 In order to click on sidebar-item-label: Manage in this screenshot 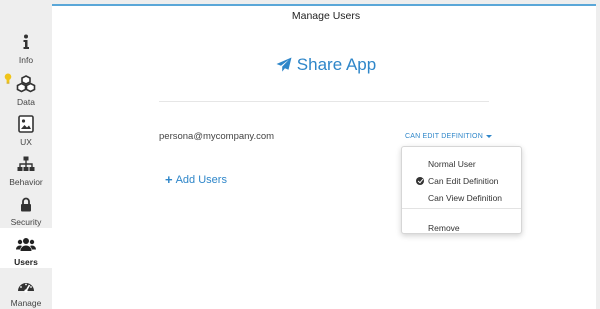, I will do `click(26, 303)`.